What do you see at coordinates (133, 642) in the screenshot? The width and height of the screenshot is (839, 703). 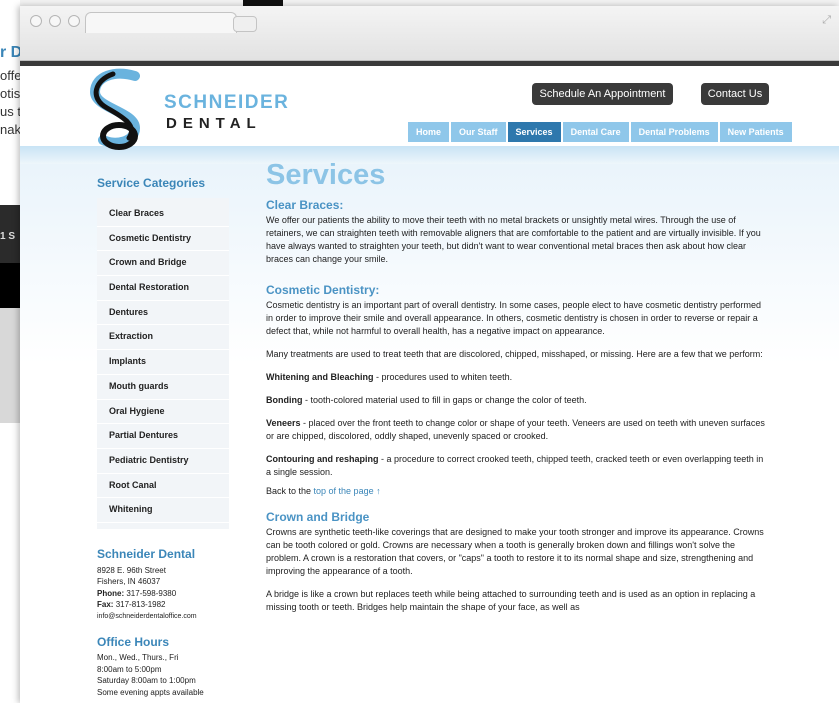 I see `office-hours-title: Office Hours` at bounding box center [133, 642].